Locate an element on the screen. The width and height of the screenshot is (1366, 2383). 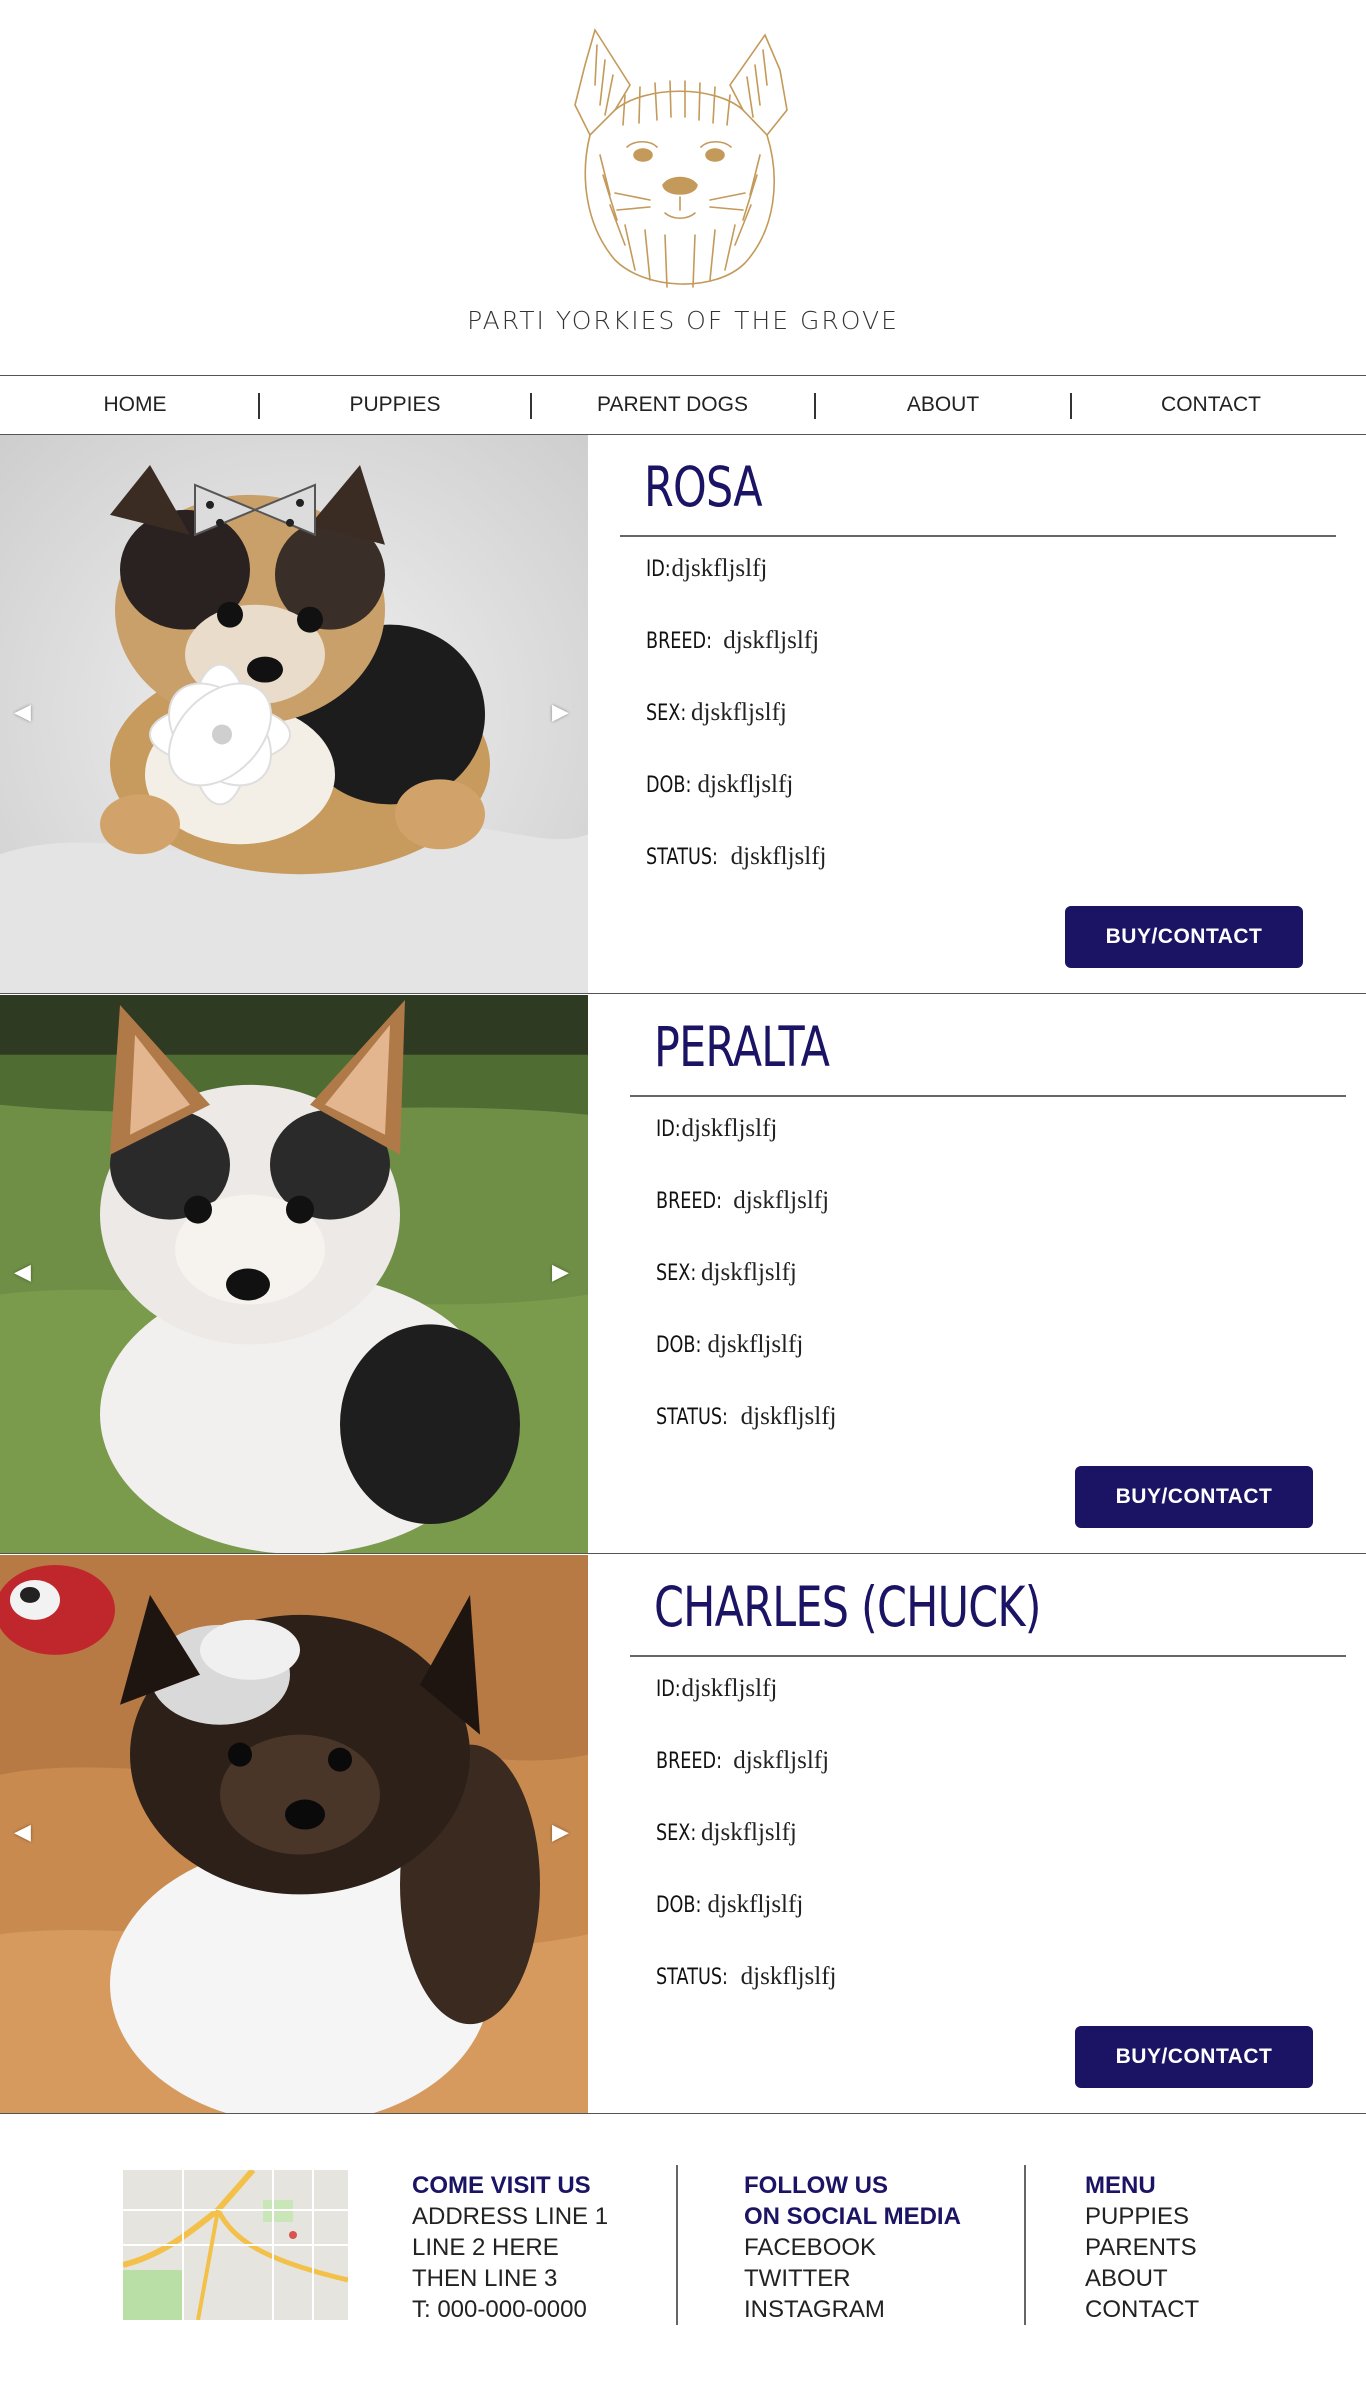
footer-social-heading: FOLLOW US is located at coordinates (816, 2185).